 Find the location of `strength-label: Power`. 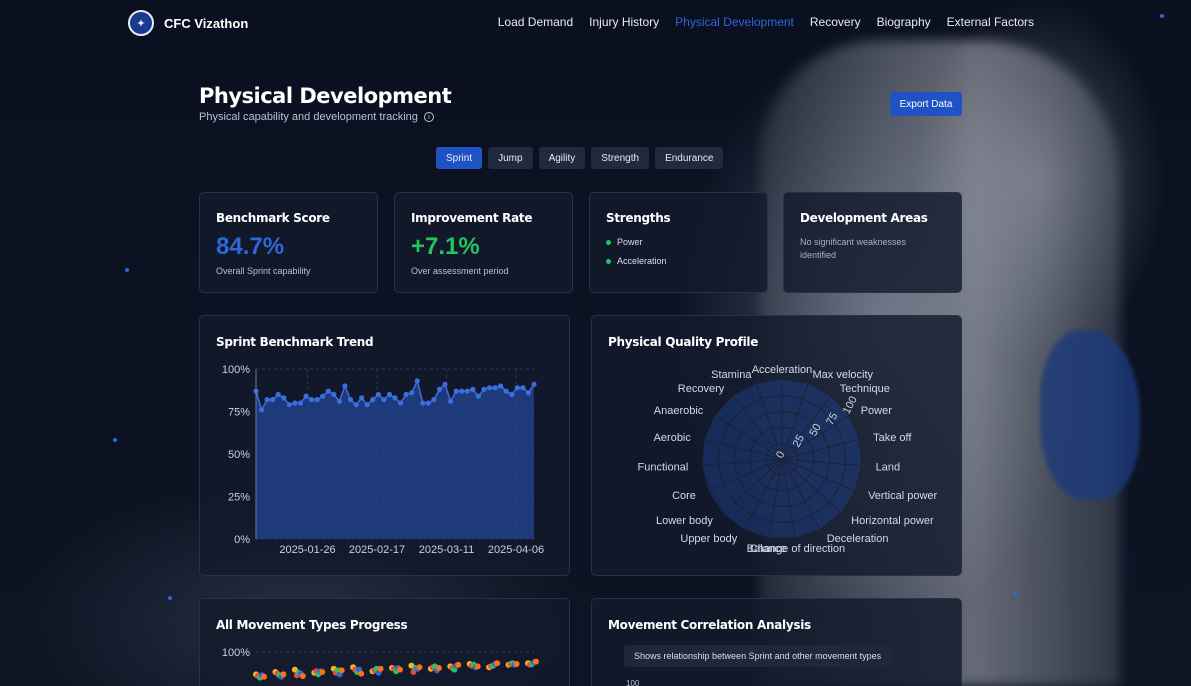

strength-label: Power is located at coordinates (630, 242).